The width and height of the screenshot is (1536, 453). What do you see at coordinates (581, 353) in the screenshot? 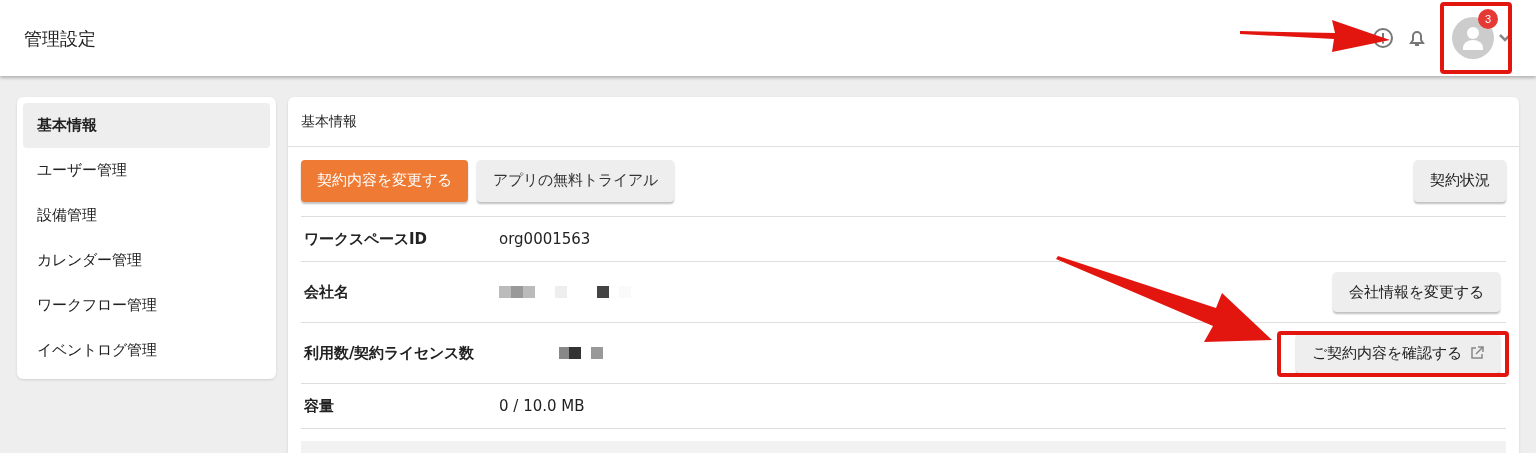
I see `redacted-value-drawing` at bounding box center [581, 353].